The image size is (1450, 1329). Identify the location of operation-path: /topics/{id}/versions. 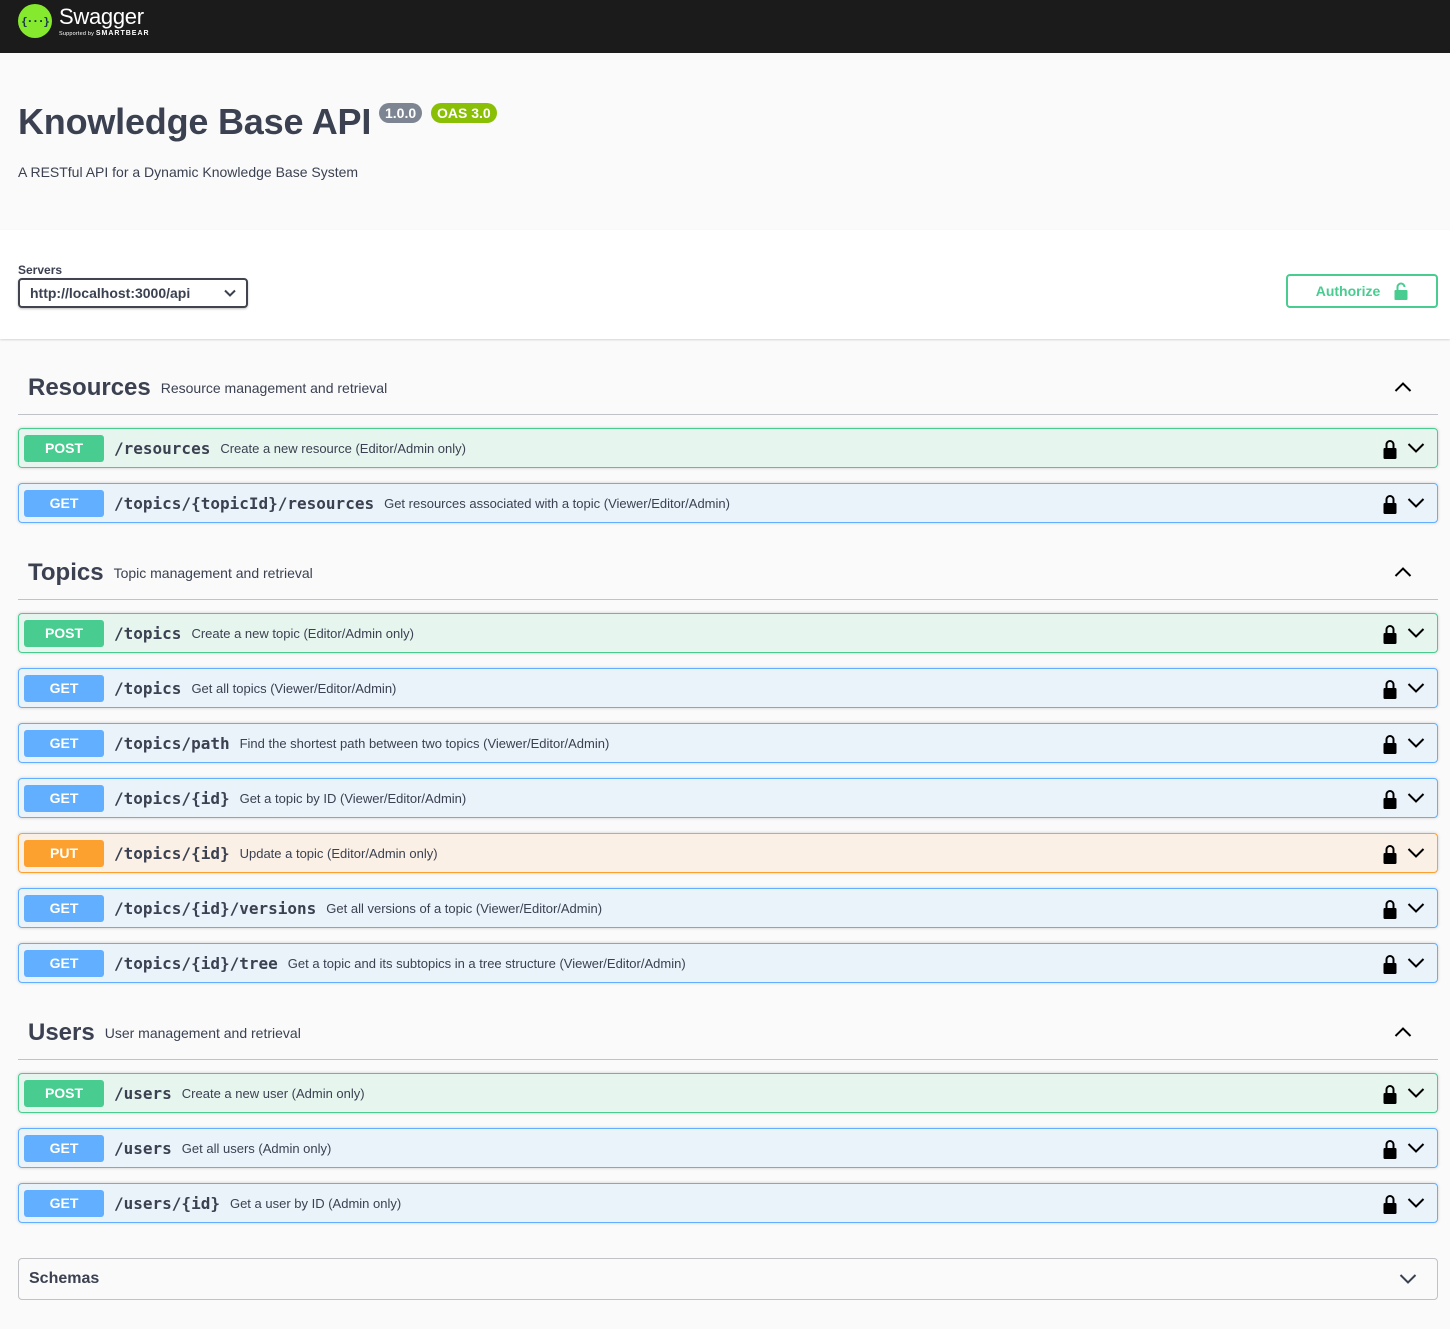
(215, 908).